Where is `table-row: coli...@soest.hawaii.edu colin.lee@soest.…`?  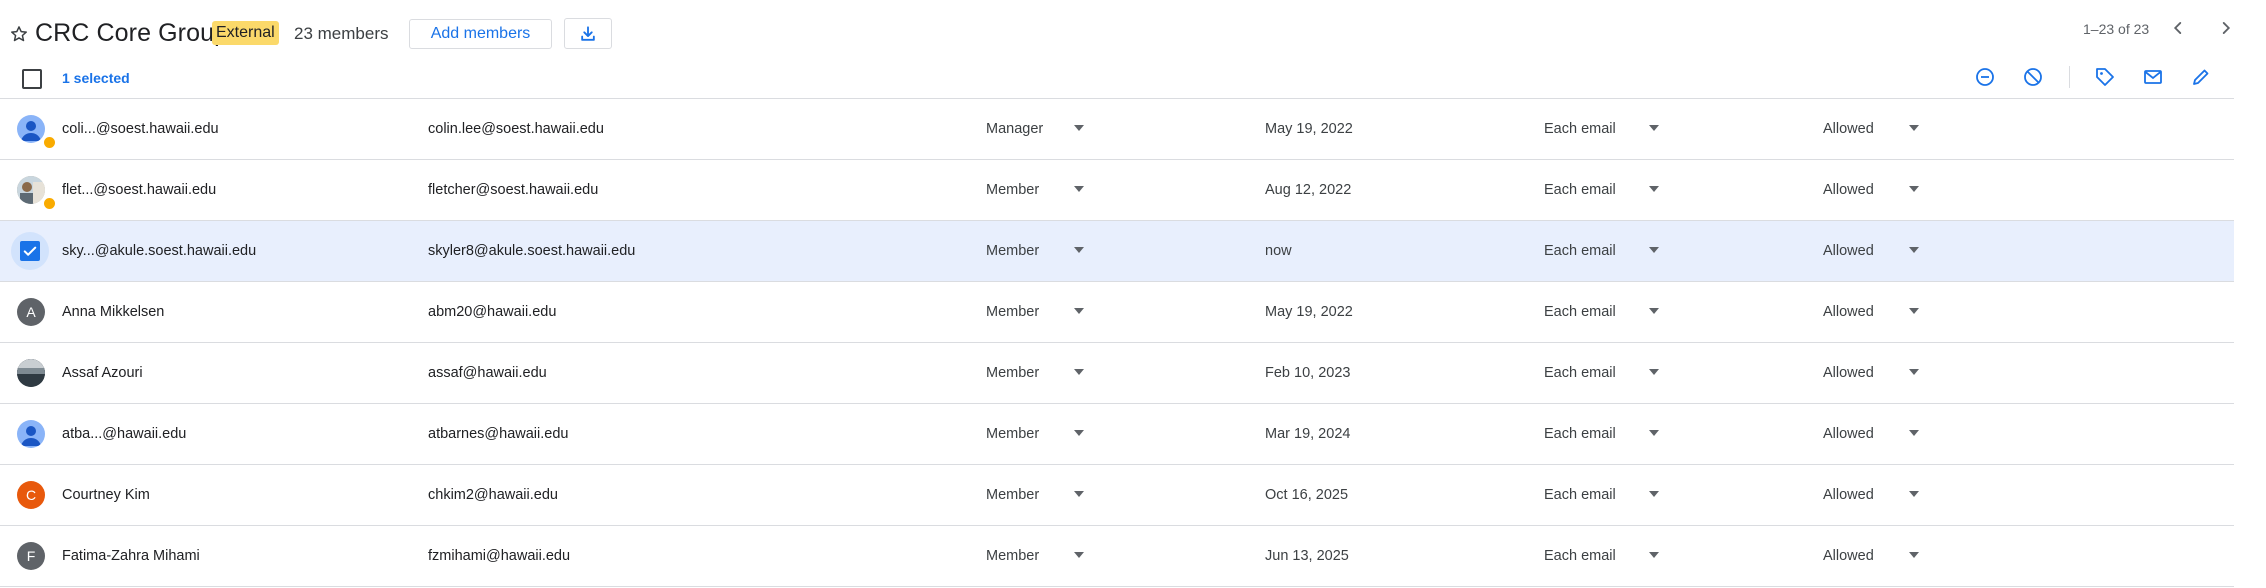 table-row: coli...@soest.hawaii.edu colin.lee@soest.… is located at coordinates (1117, 129).